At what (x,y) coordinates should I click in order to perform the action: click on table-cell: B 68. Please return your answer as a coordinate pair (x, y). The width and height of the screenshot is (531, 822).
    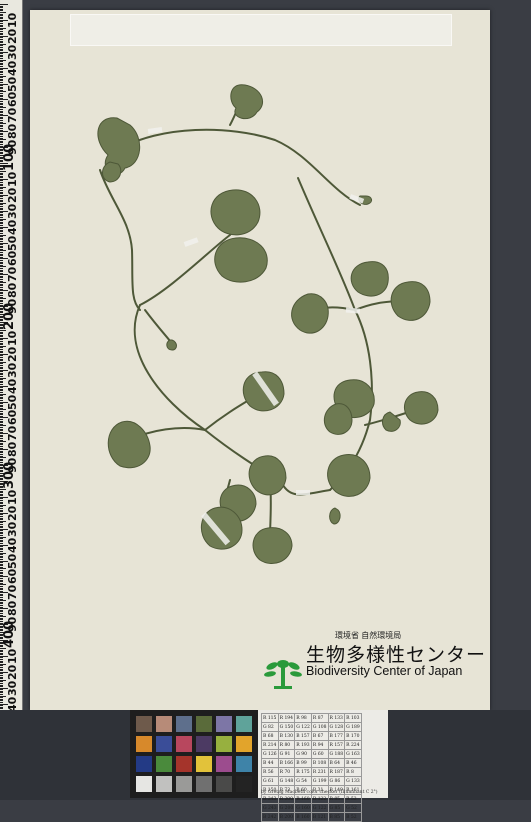
    Looking at the image, I should click on (270, 736).